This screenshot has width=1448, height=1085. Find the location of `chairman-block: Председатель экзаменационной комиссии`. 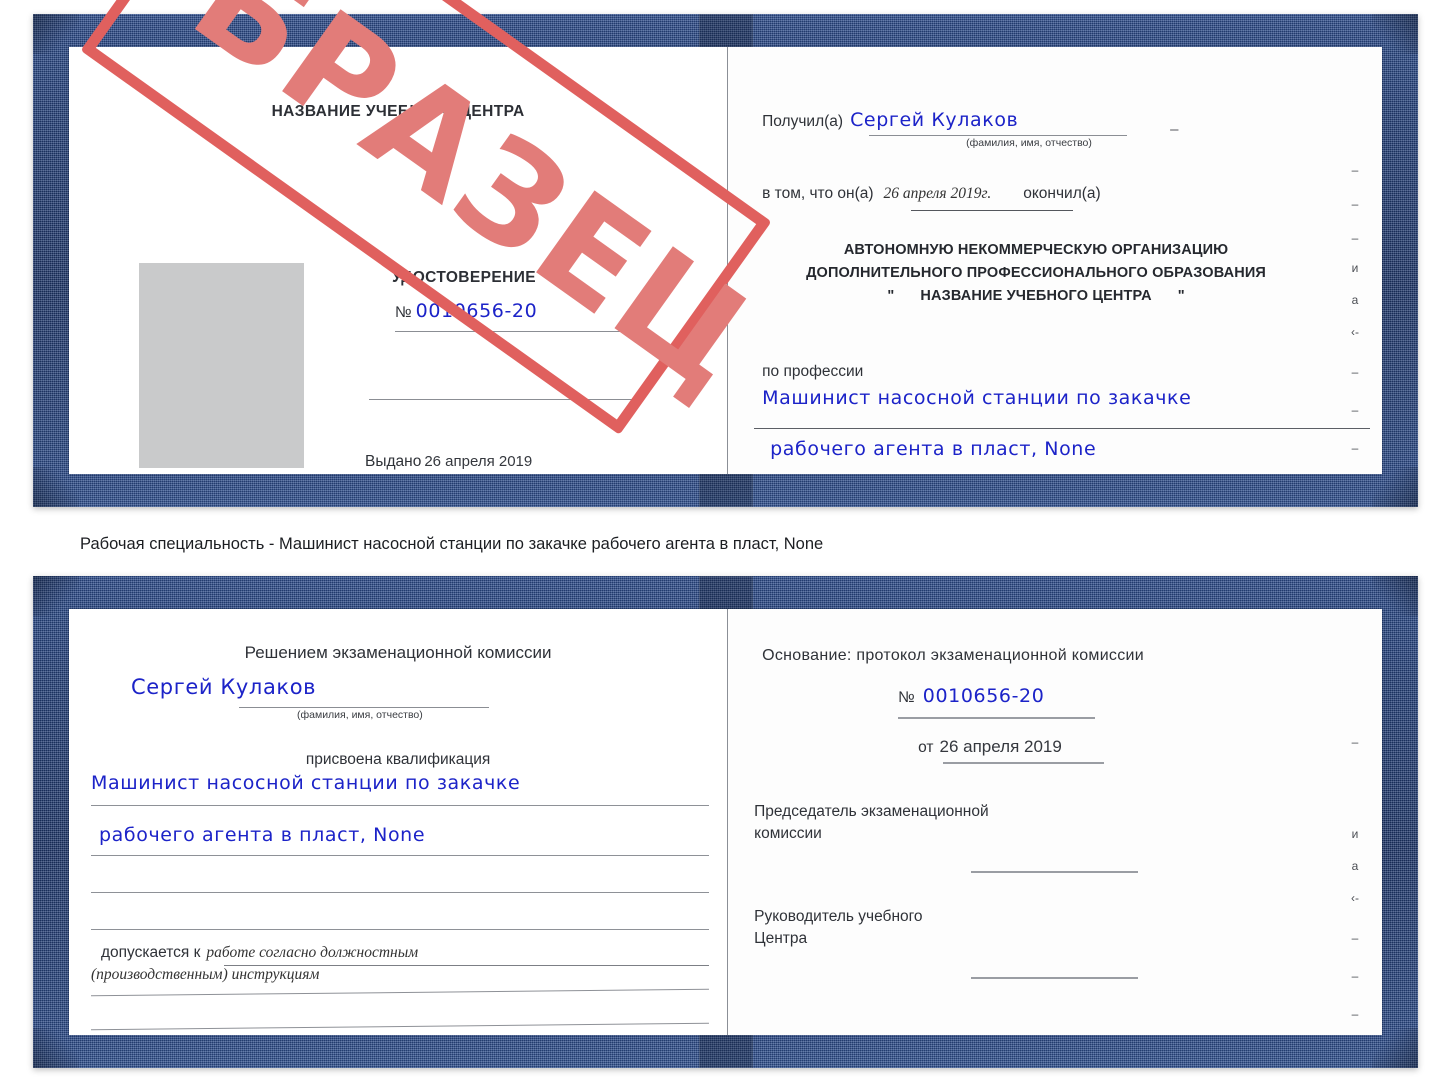

chairman-block: Председатель экзаменационной комиссии is located at coordinates (871, 823).